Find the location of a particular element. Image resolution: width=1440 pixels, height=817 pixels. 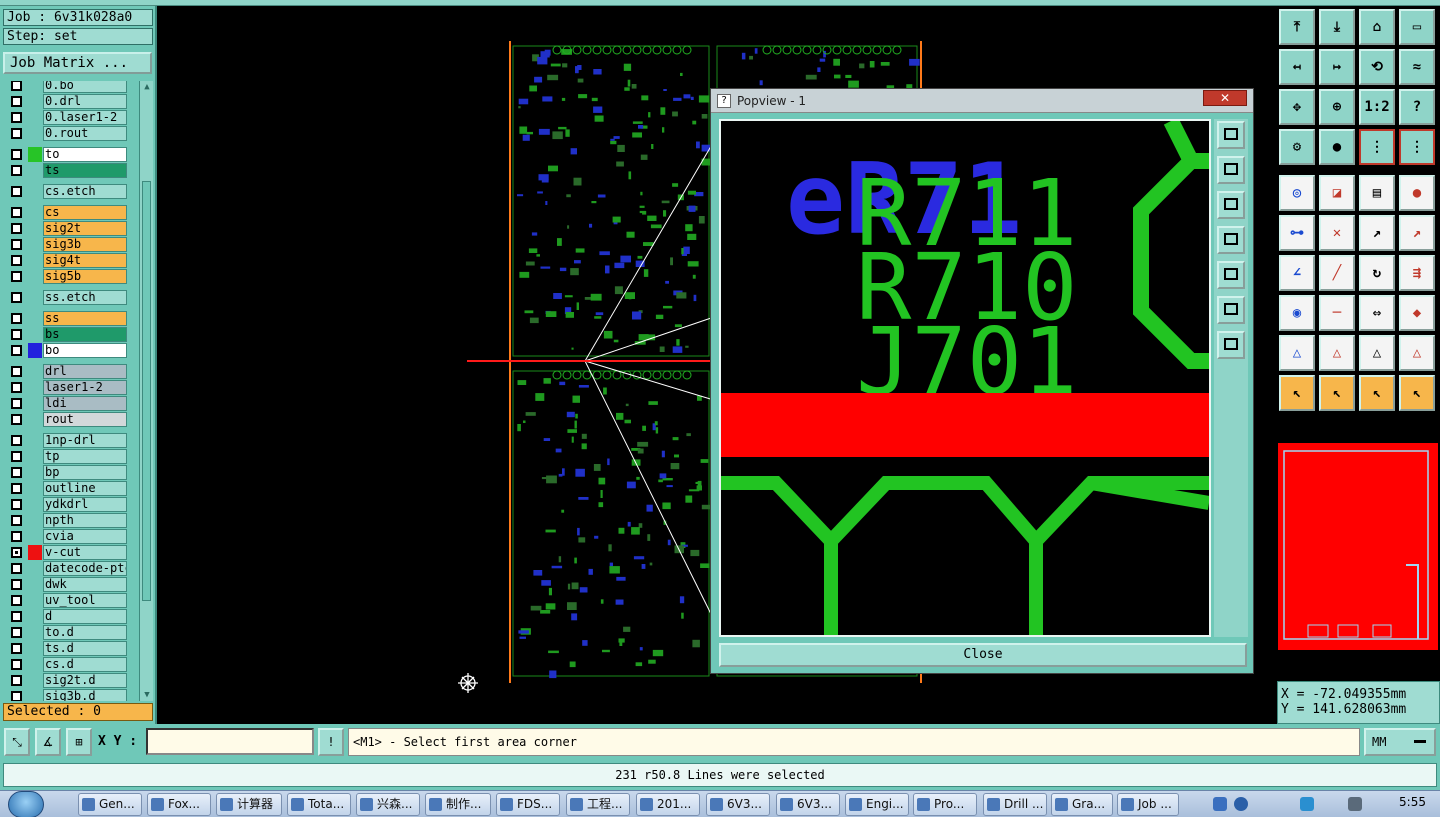

layer-name: to is located at coordinates (85, 154).